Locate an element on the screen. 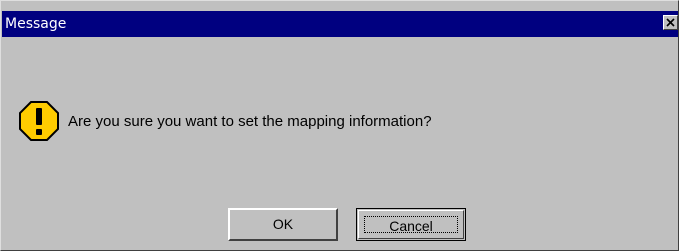 Image resolution: width=679 pixels, height=251 pixels. window-title: Message is located at coordinates (36, 24).